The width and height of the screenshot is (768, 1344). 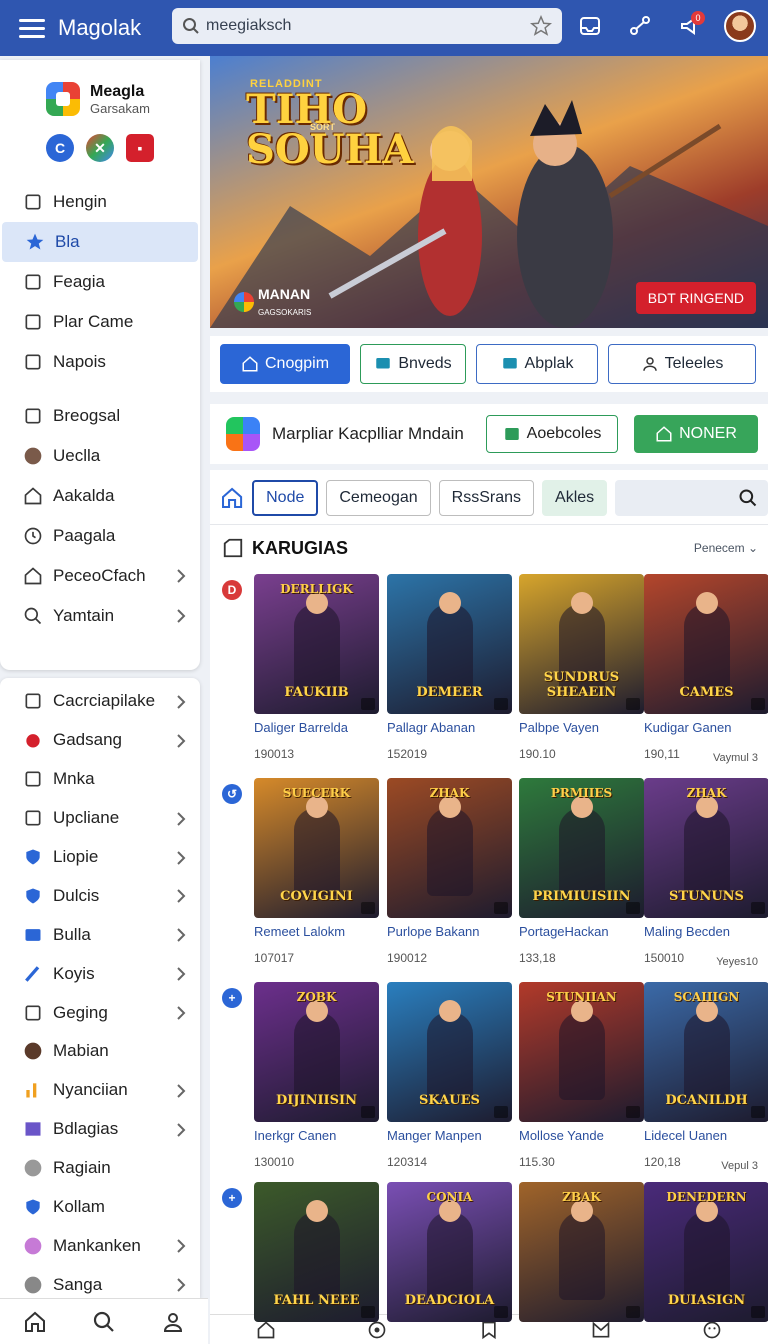 What do you see at coordinates (726, 548) in the screenshot?
I see `sort-dropdown: Penecem ⌄` at bounding box center [726, 548].